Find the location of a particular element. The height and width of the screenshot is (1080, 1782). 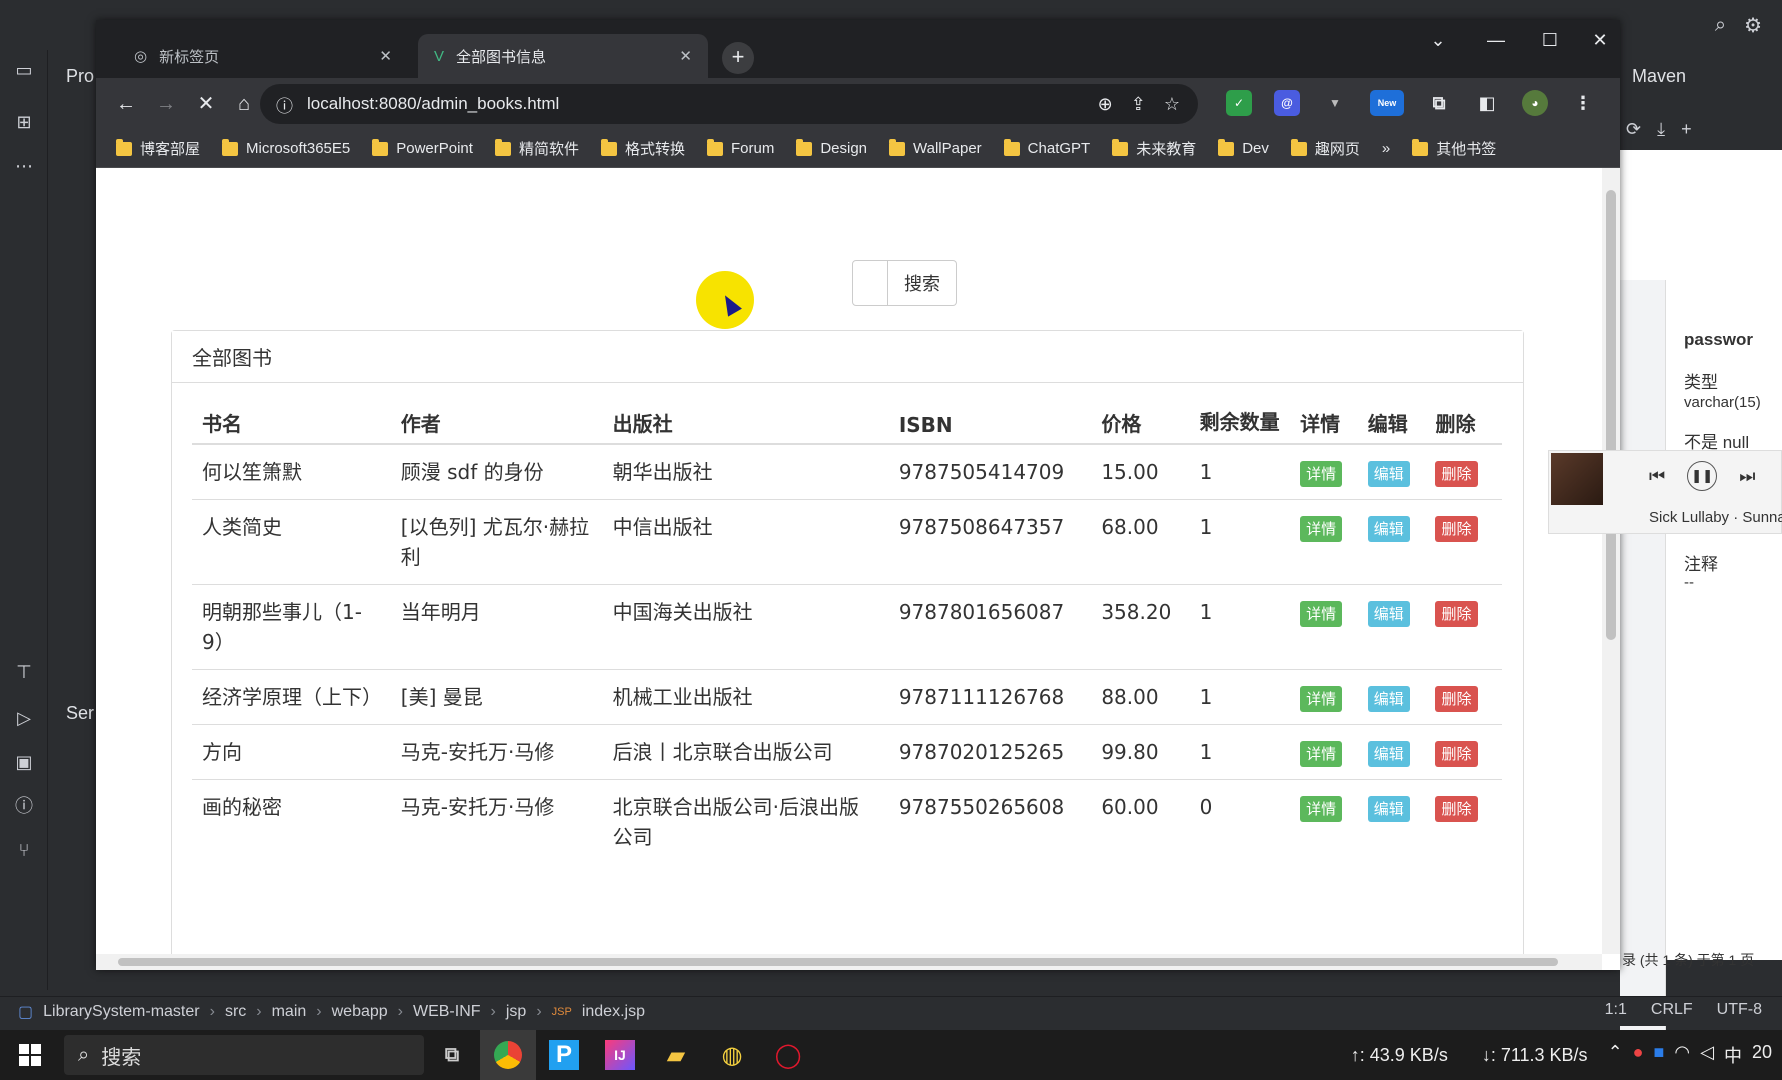

search-input is located at coordinates (870, 283).